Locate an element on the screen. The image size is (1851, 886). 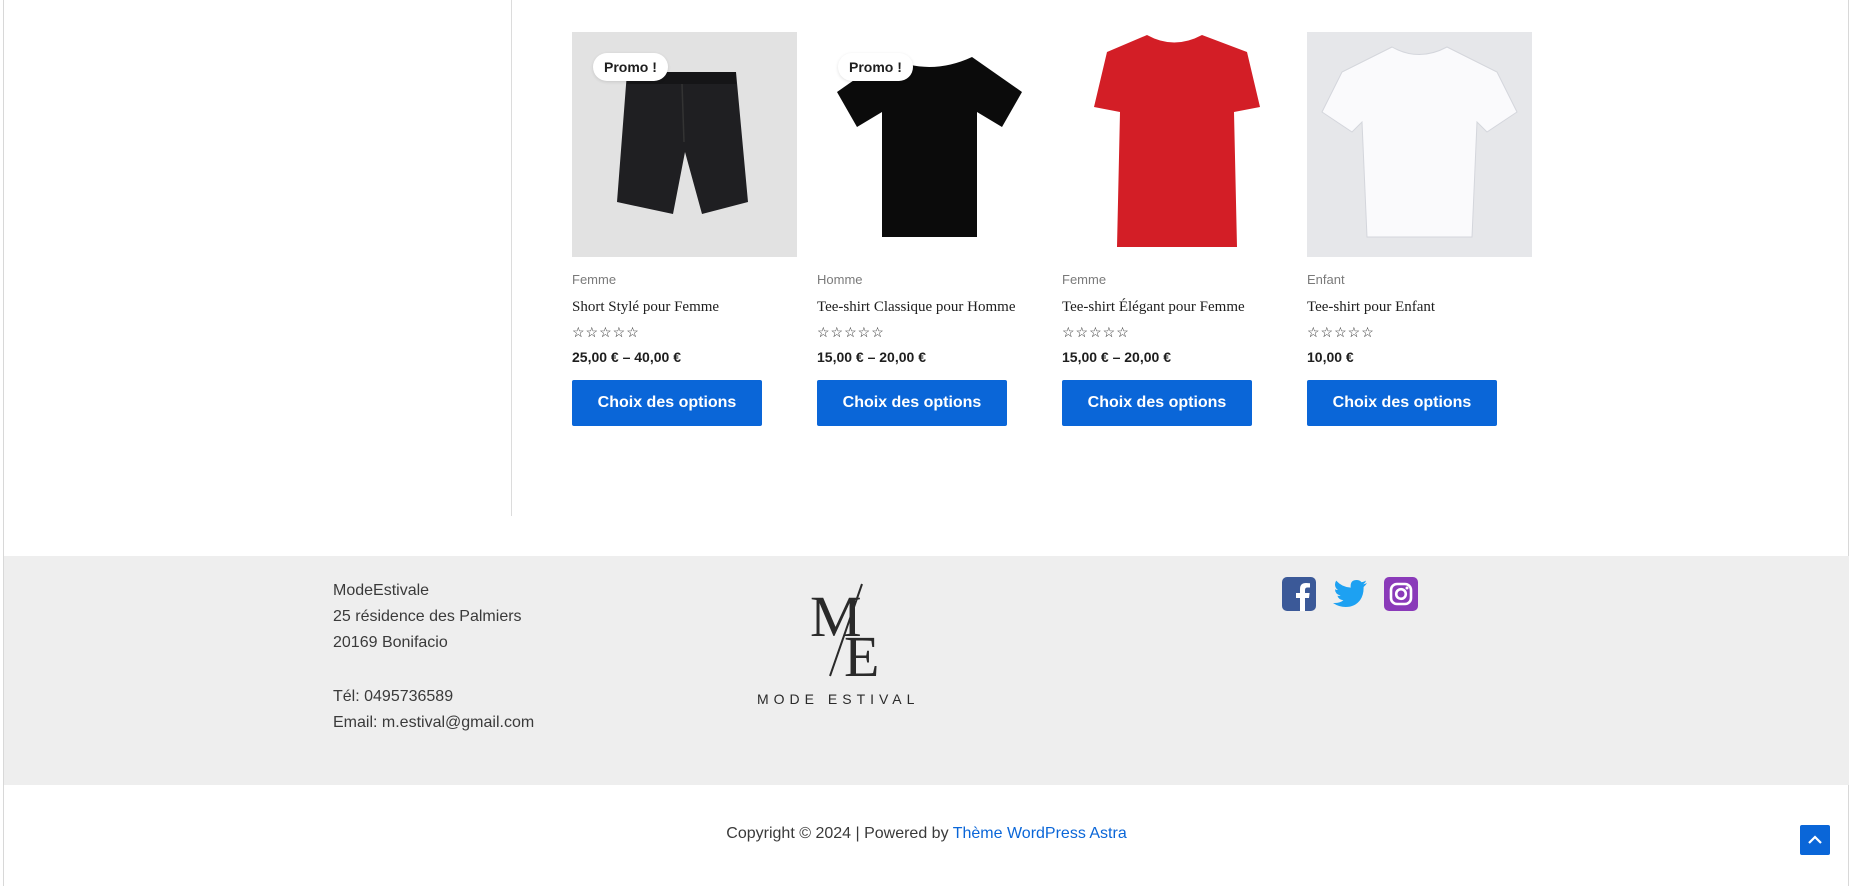
street-address: 25 résidence des Palmiers is located at coordinates (427, 616).